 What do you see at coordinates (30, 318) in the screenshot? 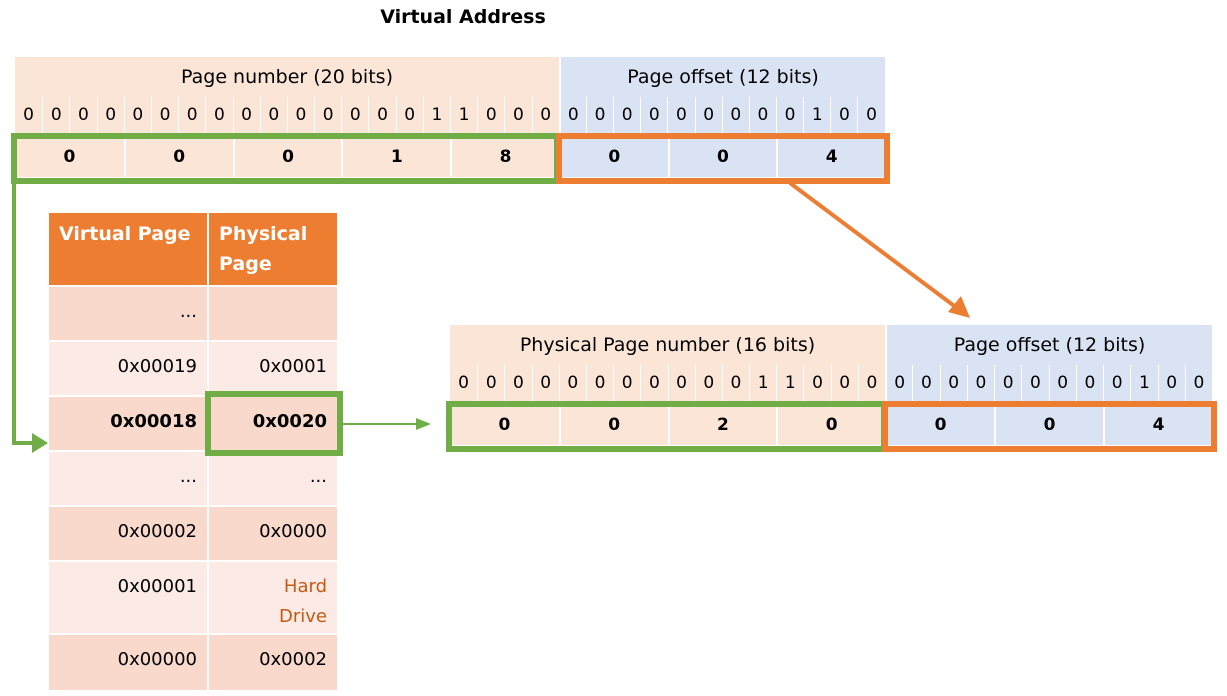
I see `vpn-to-table-arrow` at bounding box center [30, 318].